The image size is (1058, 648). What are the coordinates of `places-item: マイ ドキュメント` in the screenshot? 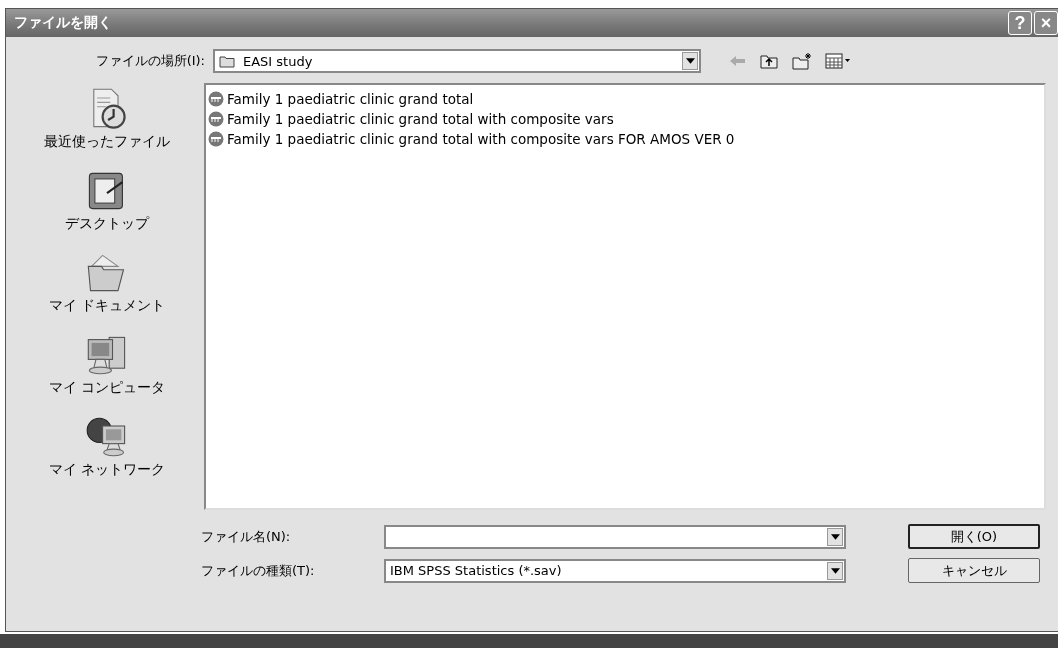 It's located at (107, 291).